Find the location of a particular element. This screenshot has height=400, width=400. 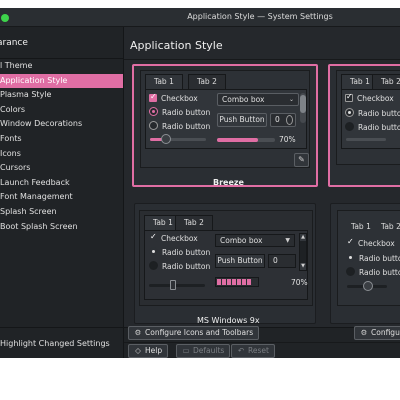

scroll-up-icon: ▲ is located at coordinates (303, 237).